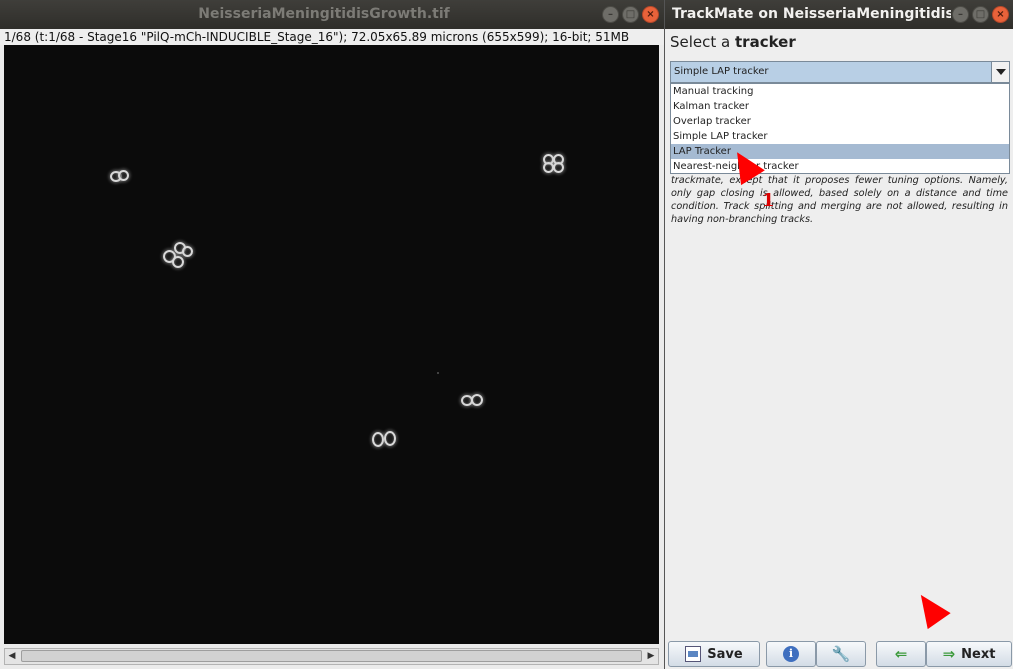 This screenshot has height=669, width=1013. I want to click on arrow-right-icon: ⇒, so click(949, 654).